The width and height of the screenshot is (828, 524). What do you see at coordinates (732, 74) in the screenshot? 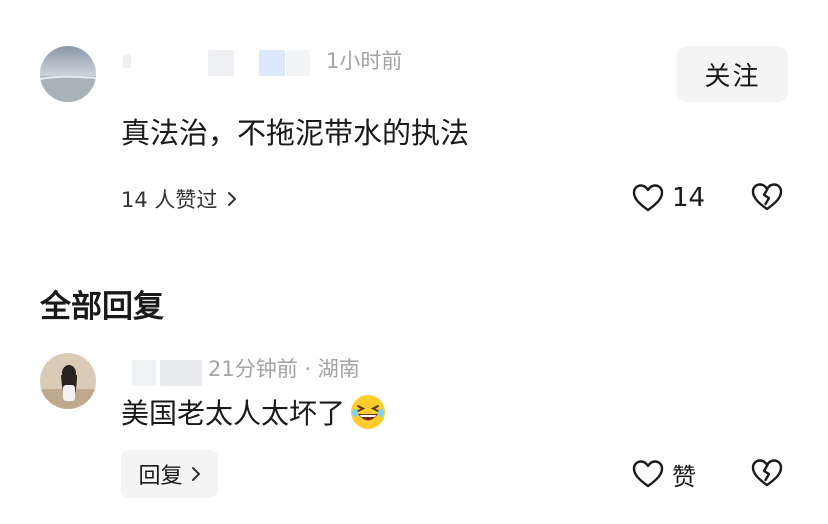
I see `follow-button: 关注` at bounding box center [732, 74].